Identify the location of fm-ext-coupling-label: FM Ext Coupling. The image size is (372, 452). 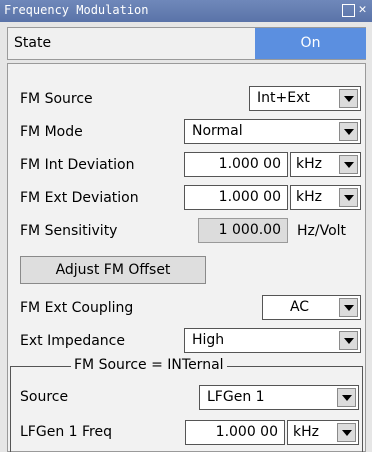
(77, 308).